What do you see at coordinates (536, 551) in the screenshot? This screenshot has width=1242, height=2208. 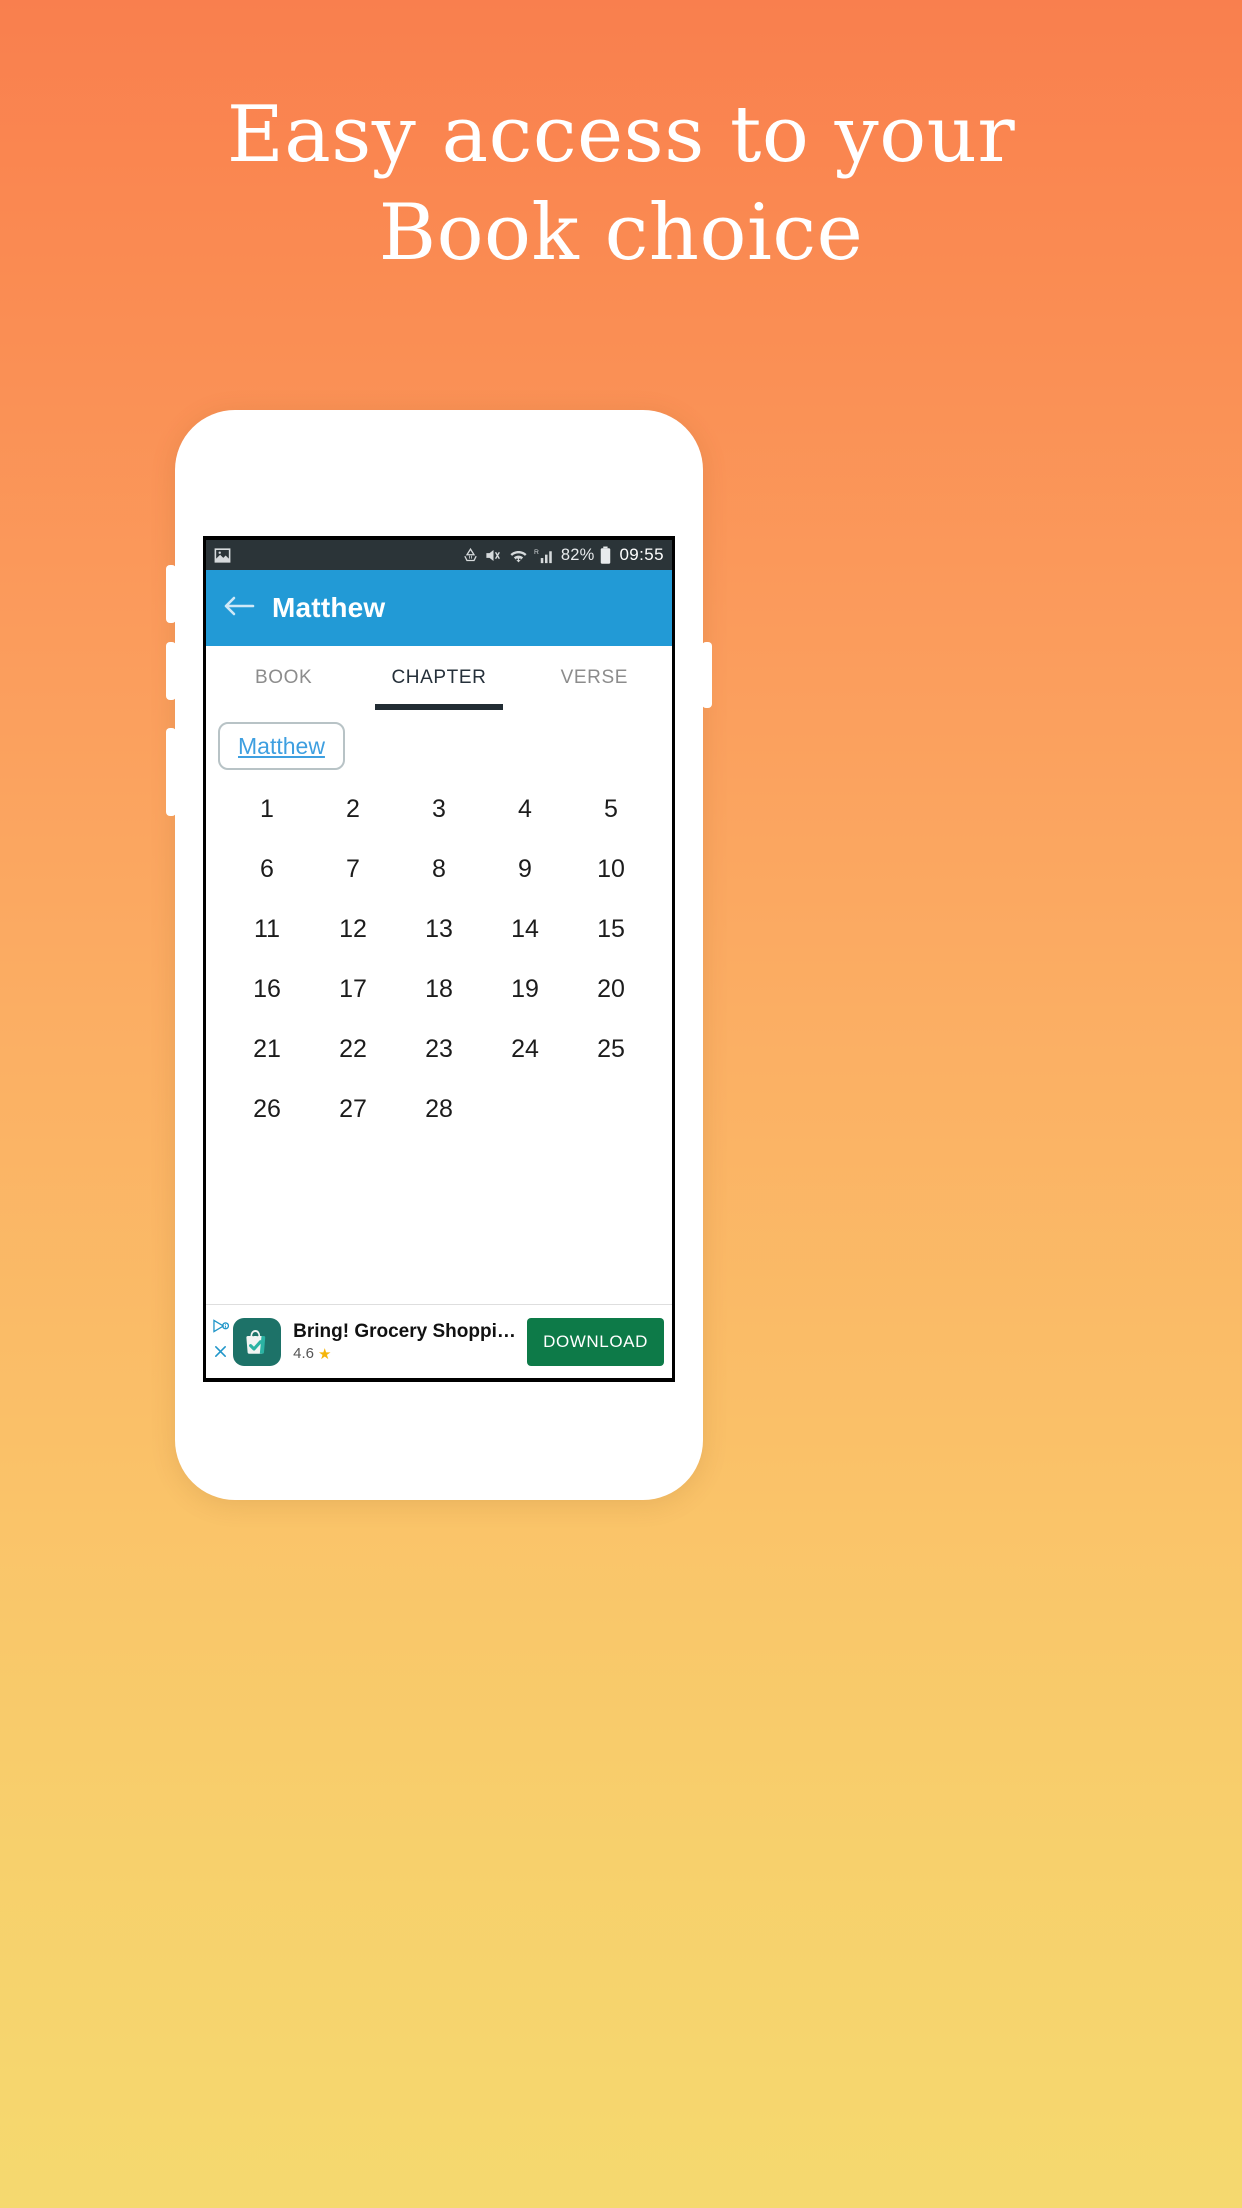 I see `svg-text: R` at bounding box center [536, 551].